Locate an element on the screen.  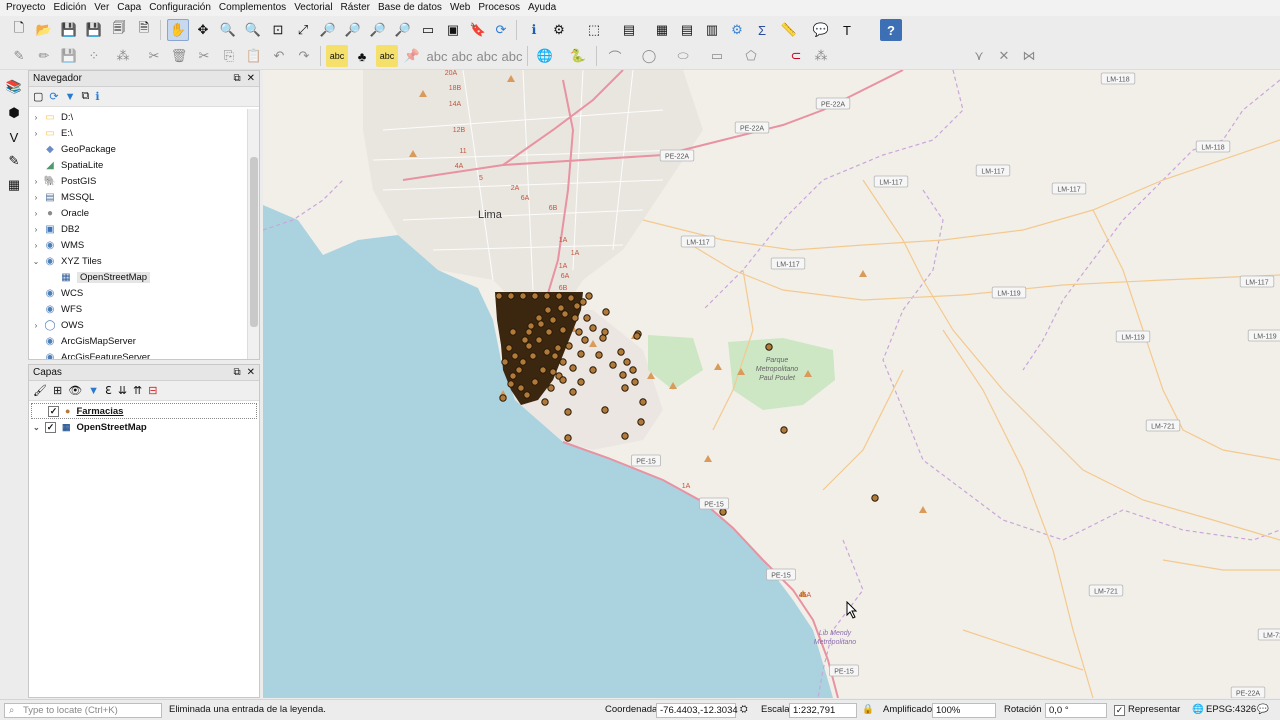
identify-icon: ℹ is located at coordinates (534, 30).